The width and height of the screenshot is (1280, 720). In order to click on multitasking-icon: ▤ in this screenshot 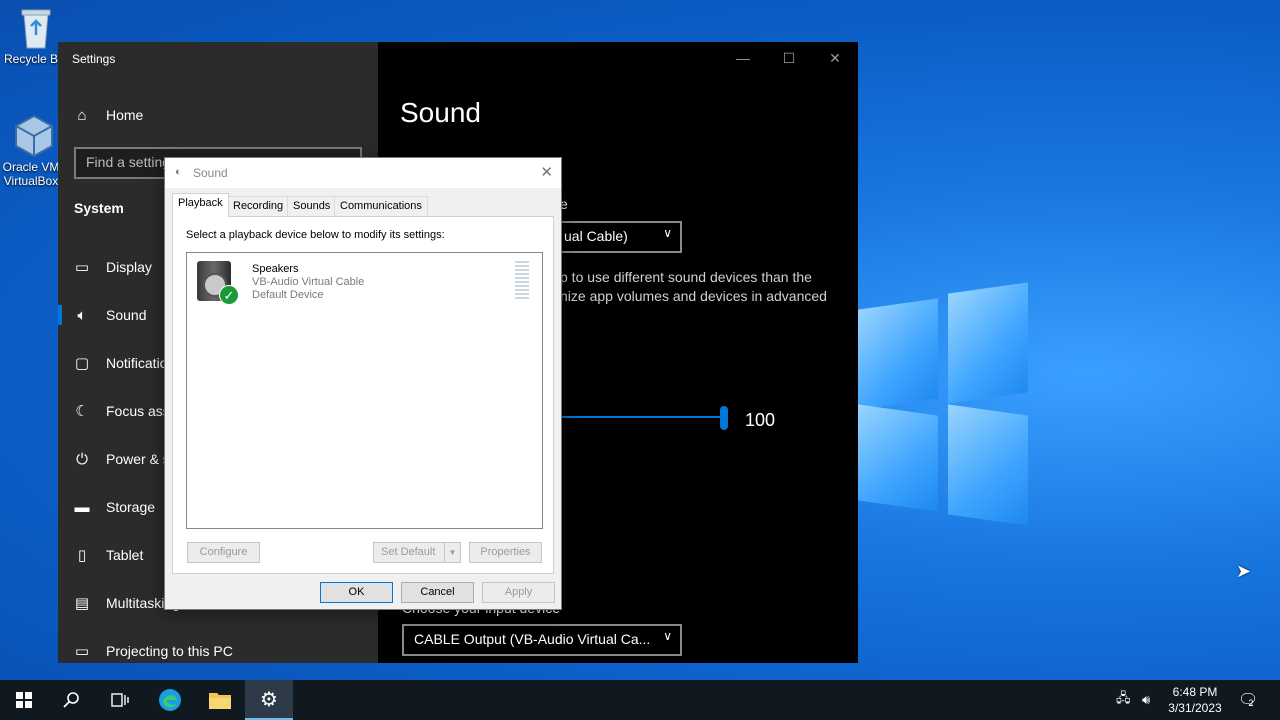, I will do `click(82, 603)`.